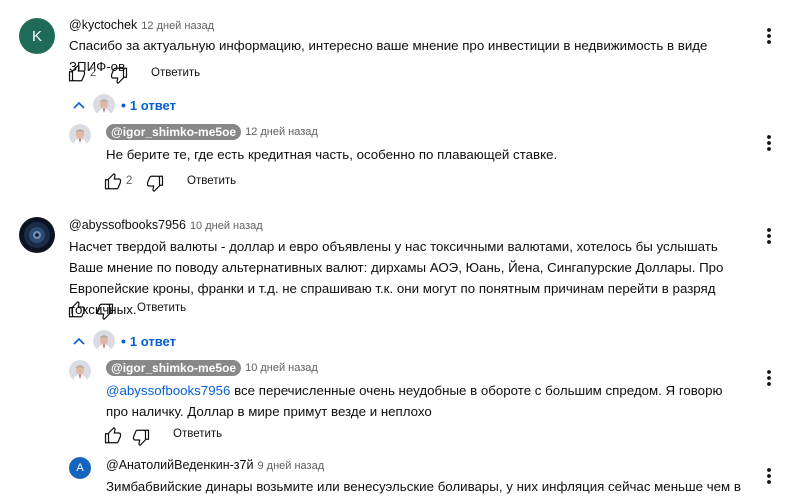  I want to click on reply-timestamp: 9 дней назад, so click(290, 466).